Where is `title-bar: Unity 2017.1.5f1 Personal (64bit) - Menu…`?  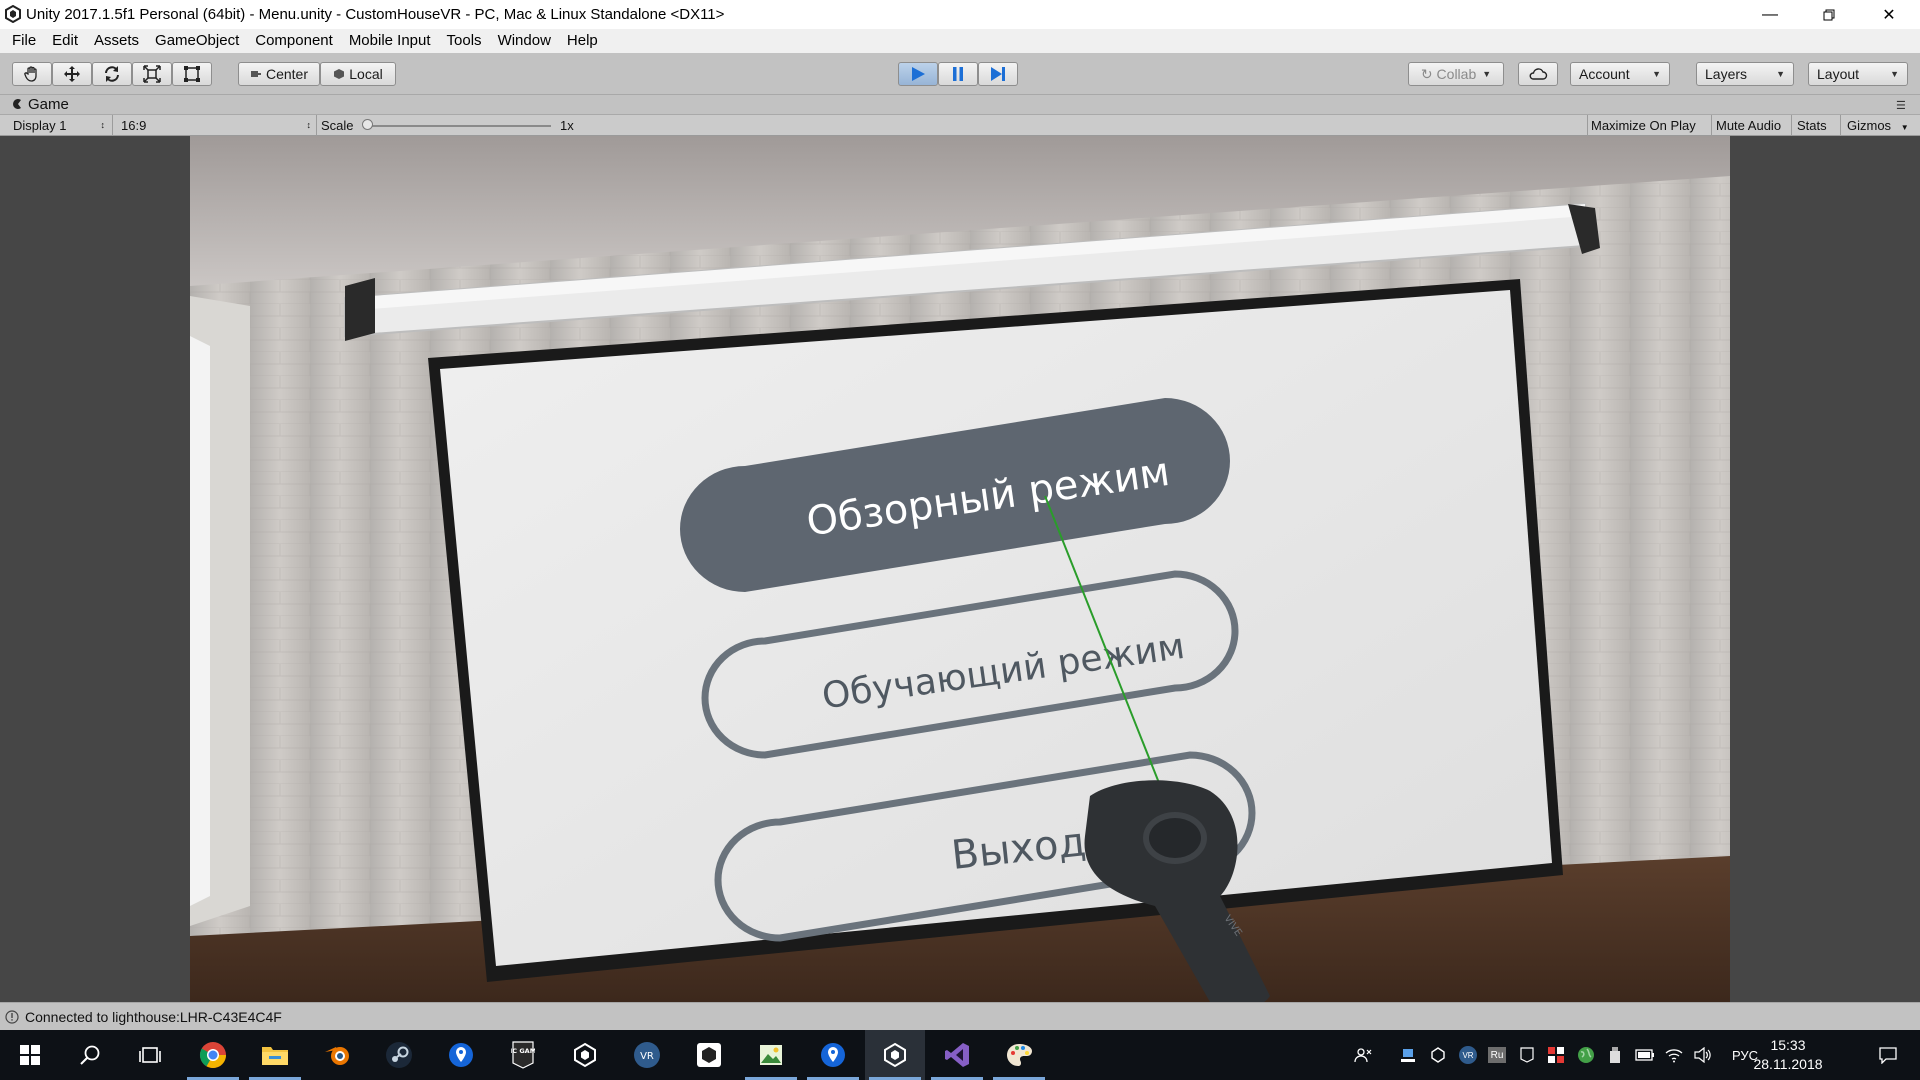
title-bar: Unity 2017.1.5f1 Personal (64bit) - Menu… is located at coordinates (960, 14).